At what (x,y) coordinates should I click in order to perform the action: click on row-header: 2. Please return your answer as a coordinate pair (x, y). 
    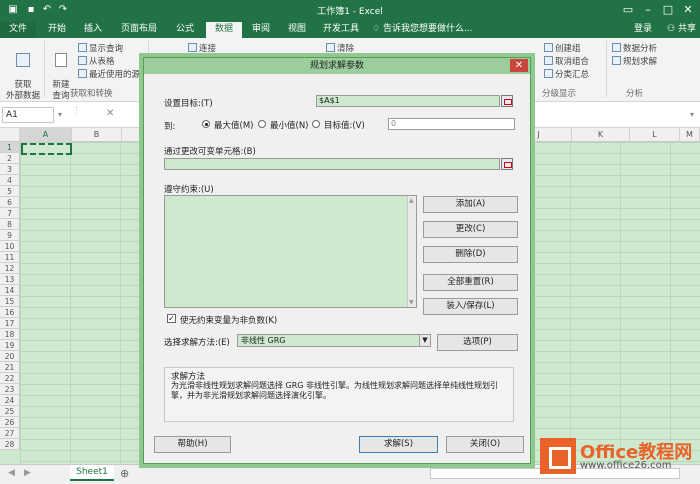
    Looking at the image, I should click on (10, 158).